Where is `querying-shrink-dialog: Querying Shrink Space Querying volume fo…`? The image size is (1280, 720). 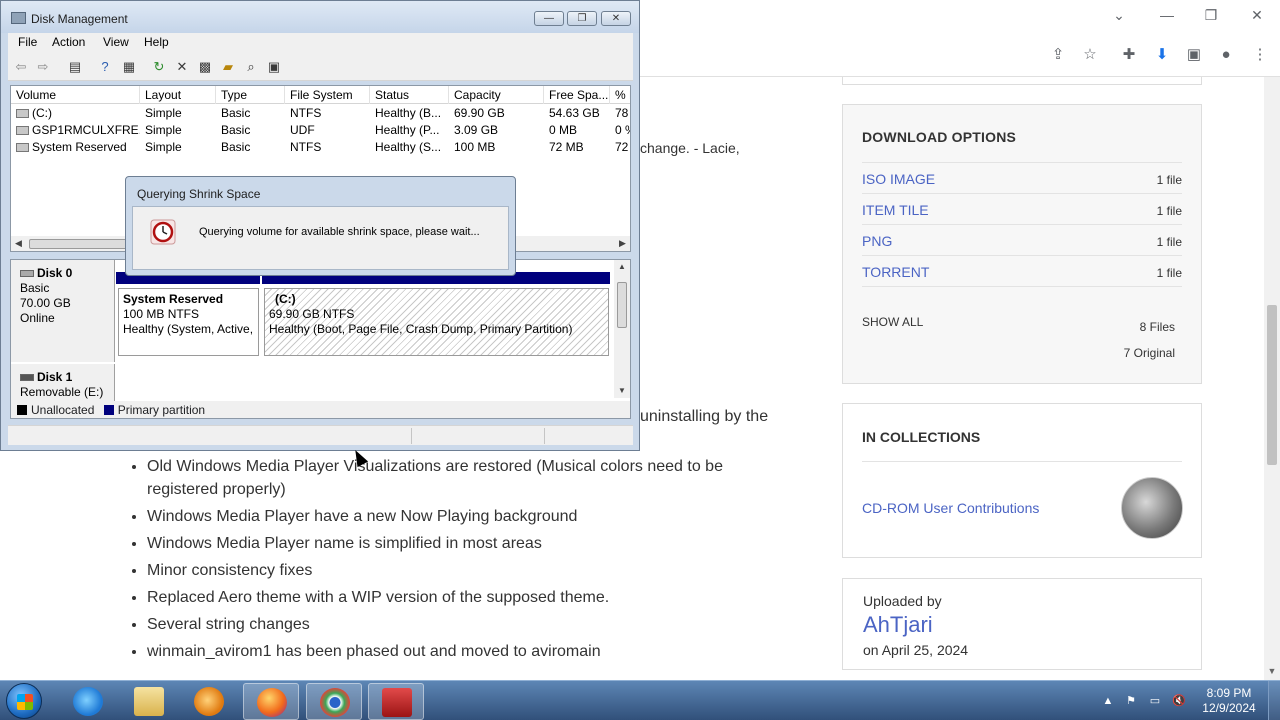 querying-shrink-dialog: Querying Shrink Space Querying volume fo… is located at coordinates (320, 226).